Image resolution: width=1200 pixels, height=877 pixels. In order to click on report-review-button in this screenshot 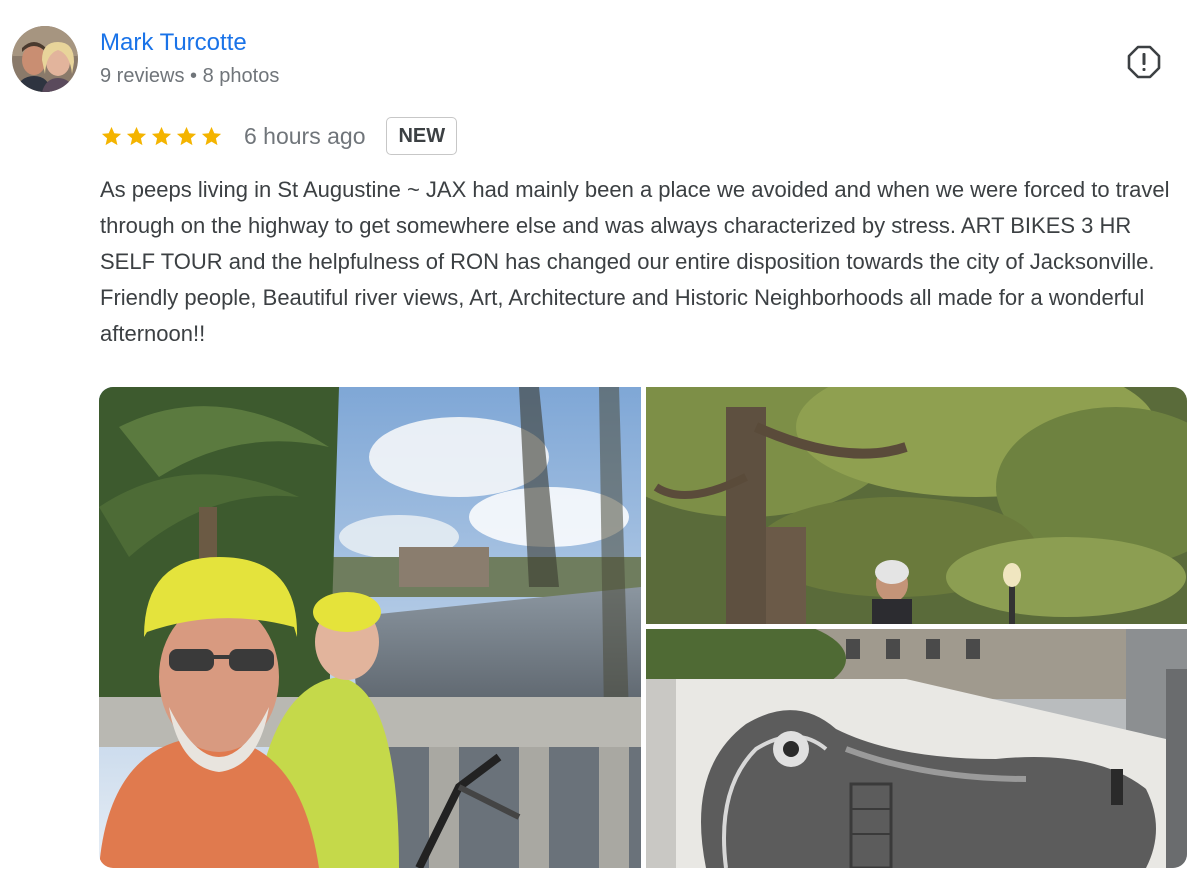, I will do `click(1144, 62)`.